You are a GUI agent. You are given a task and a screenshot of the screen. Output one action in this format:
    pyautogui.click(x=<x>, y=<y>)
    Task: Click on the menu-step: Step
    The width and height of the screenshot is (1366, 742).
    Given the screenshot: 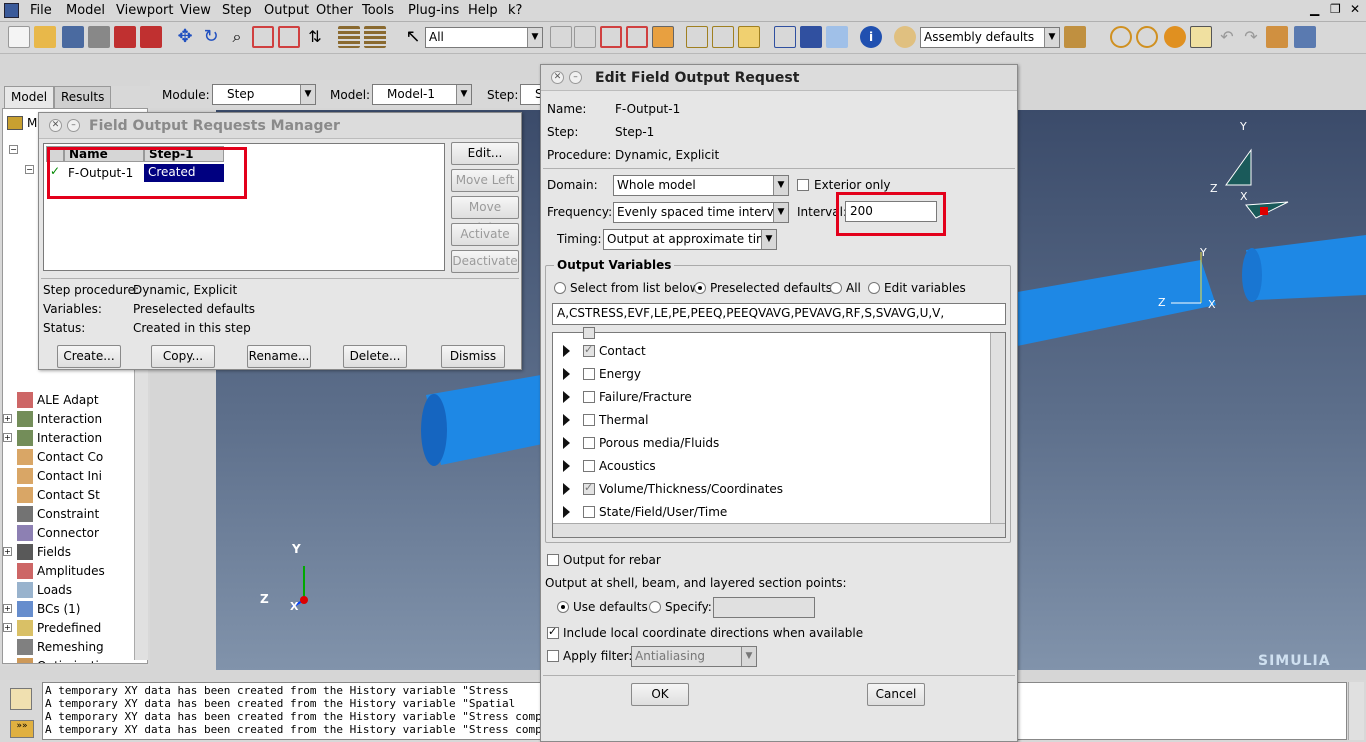 What is the action you would take?
    pyautogui.click(x=237, y=10)
    